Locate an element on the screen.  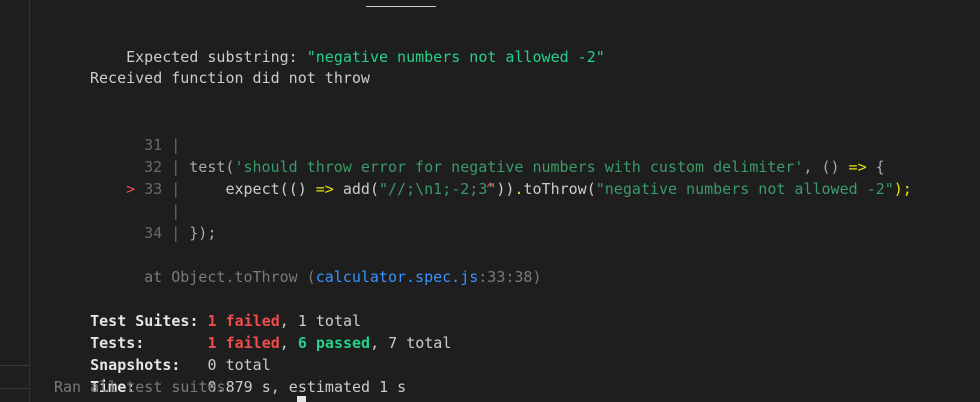
code-token: ); is located at coordinates (902, 189).